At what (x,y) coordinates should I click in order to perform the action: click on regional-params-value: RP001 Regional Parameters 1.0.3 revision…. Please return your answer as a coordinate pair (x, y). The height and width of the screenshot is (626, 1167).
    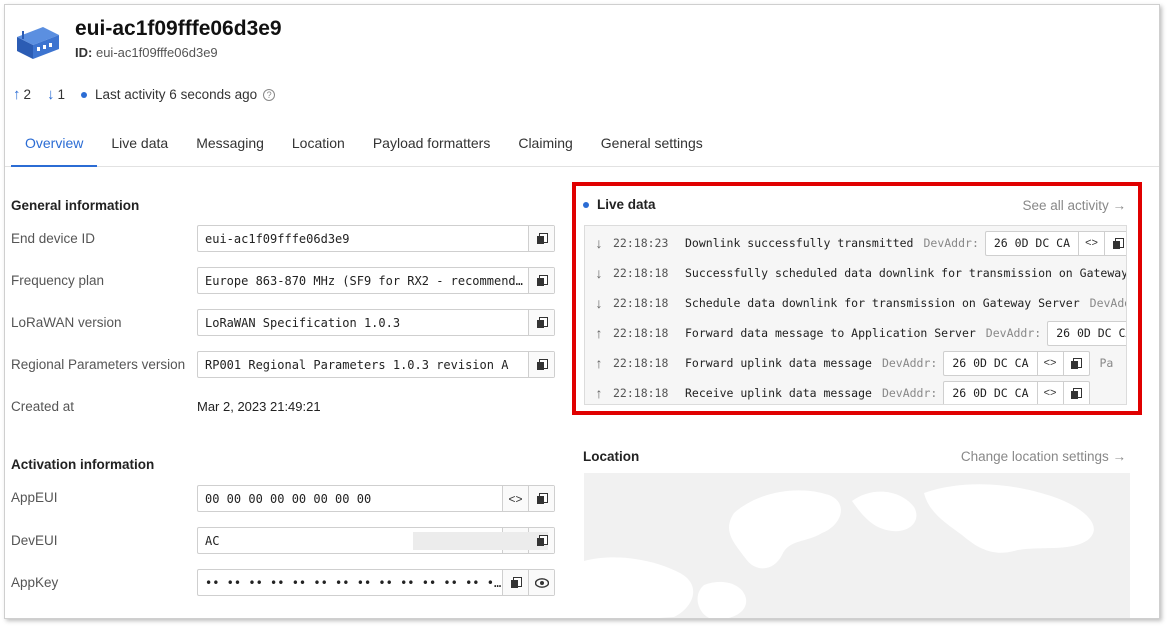
    Looking at the image, I should click on (363, 365).